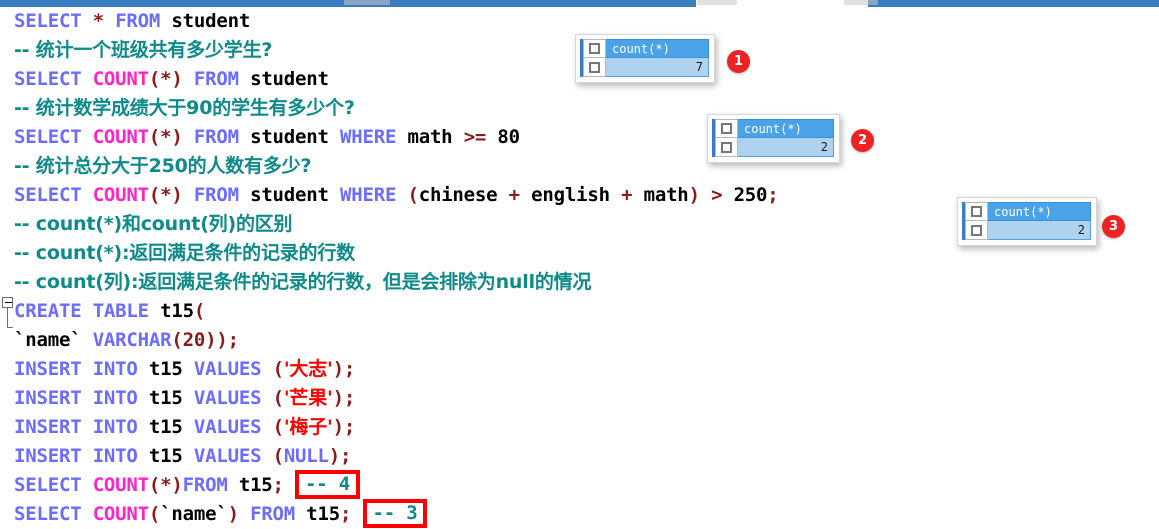  What do you see at coordinates (579, 4) in the screenshot?
I see `application-toolbar` at bounding box center [579, 4].